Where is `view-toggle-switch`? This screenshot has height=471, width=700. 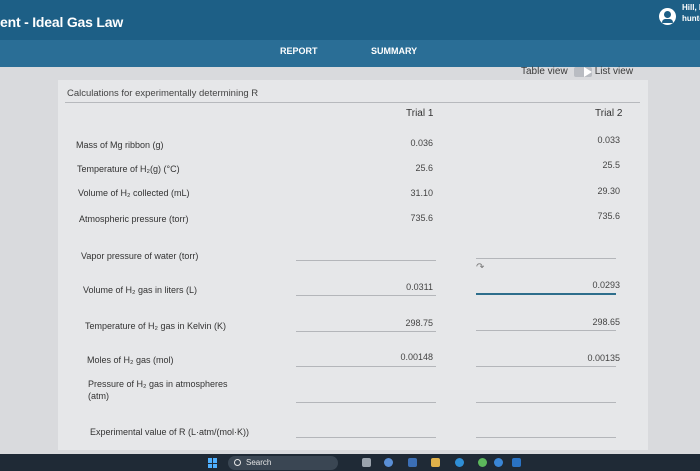
view-toggle-switch is located at coordinates (582, 71).